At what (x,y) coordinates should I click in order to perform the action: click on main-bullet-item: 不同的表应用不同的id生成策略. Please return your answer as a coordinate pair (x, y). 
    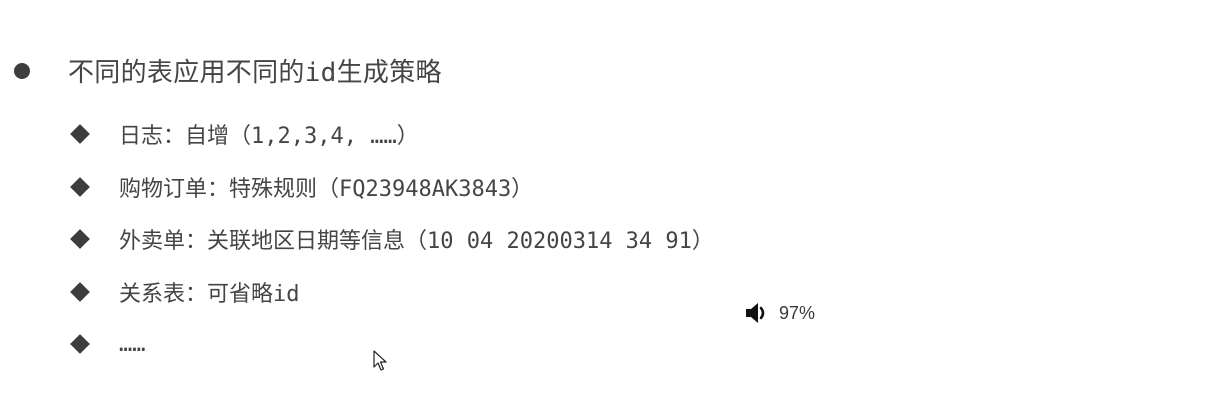
    Looking at the image, I should click on (228, 70).